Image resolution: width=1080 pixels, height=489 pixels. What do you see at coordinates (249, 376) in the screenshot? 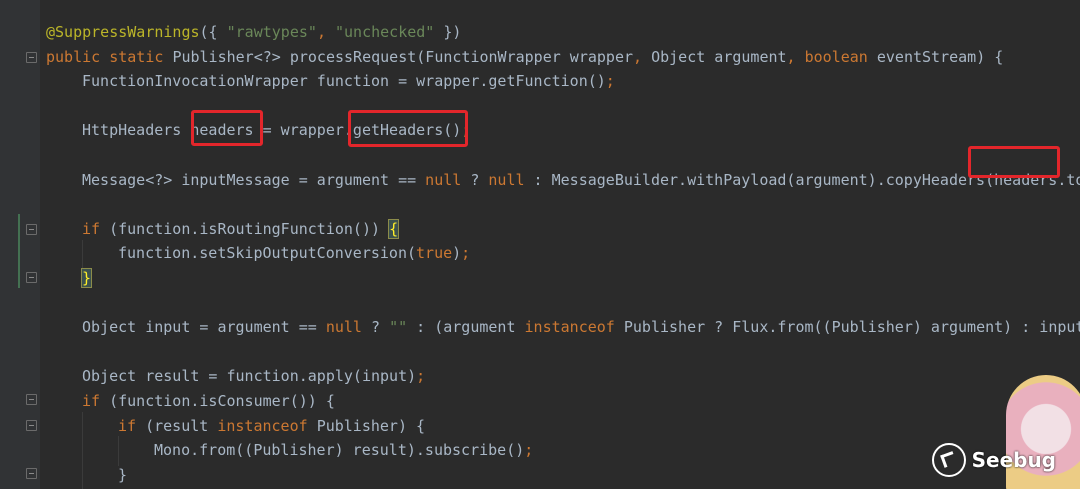
I see `code-token: Object result = function.apply(input)` at bounding box center [249, 376].